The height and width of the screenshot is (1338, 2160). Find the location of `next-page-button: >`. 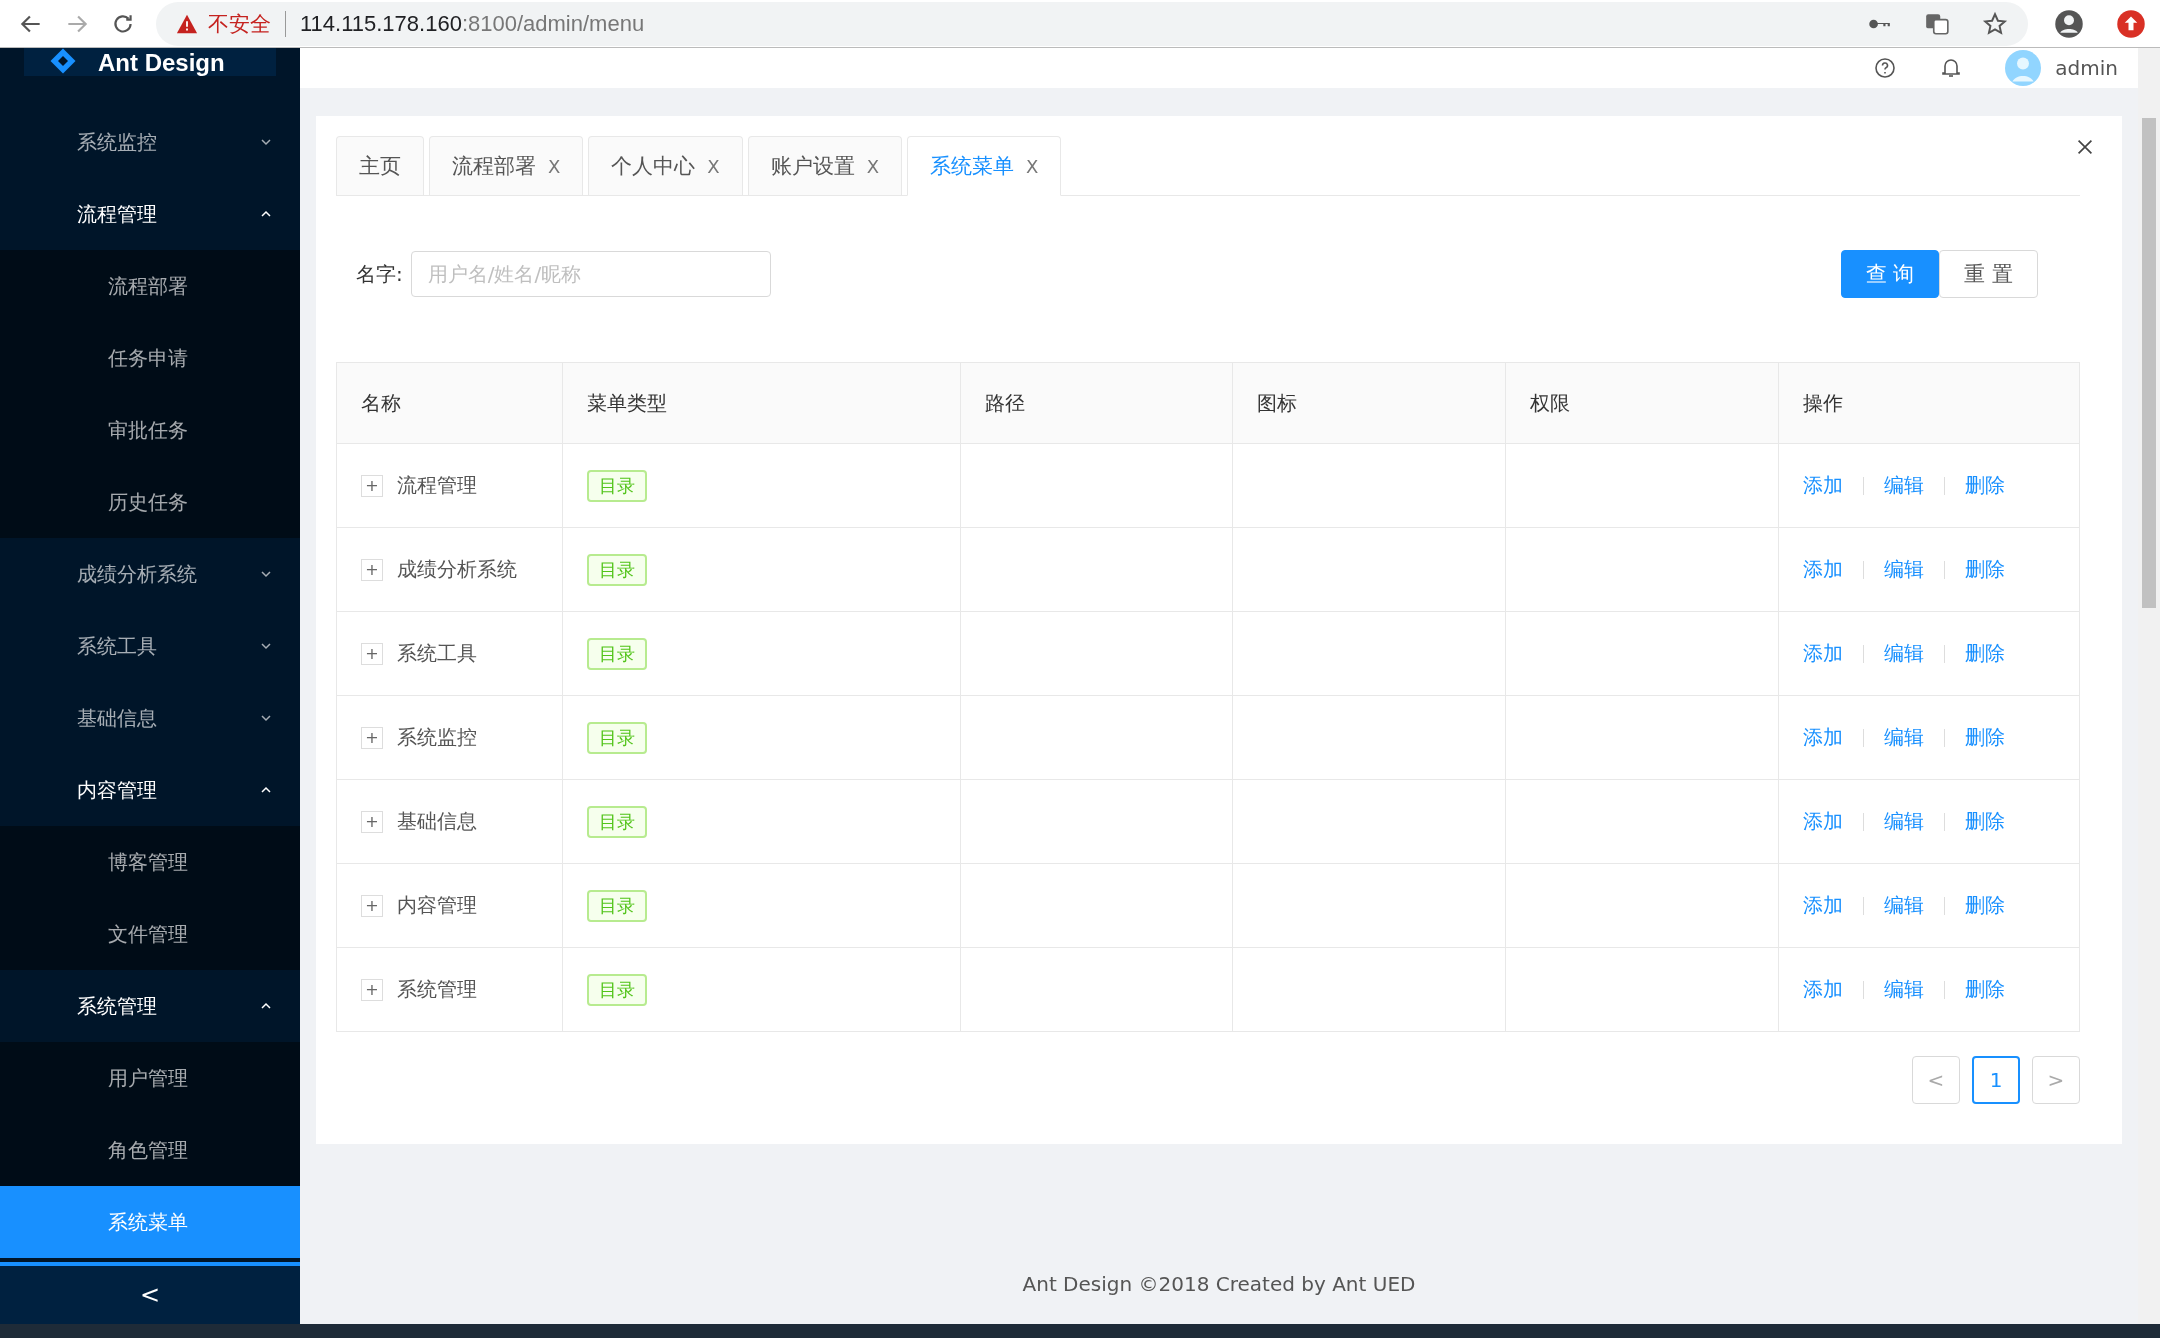

next-page-button: > is located at coordinates (2056, 1080).